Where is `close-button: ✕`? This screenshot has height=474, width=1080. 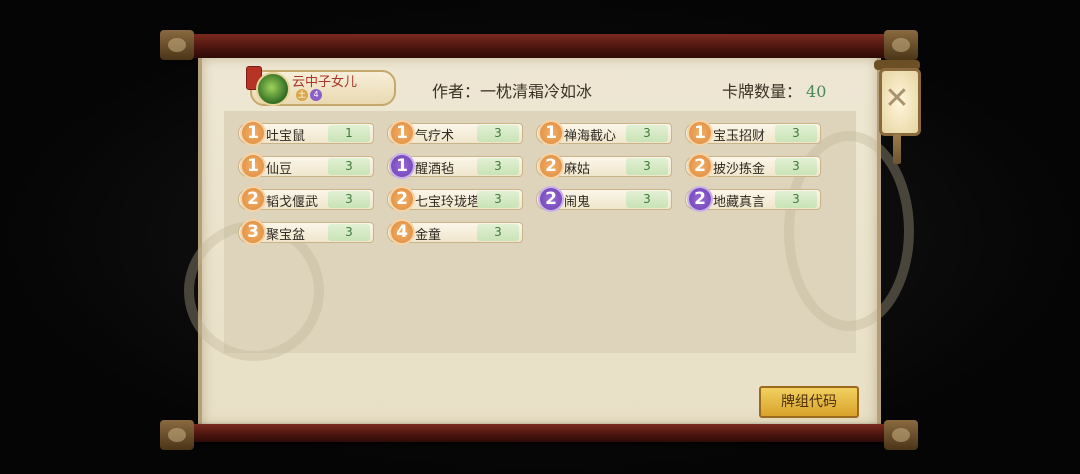
close-button: ✕ is located at coordinates (897, 112).